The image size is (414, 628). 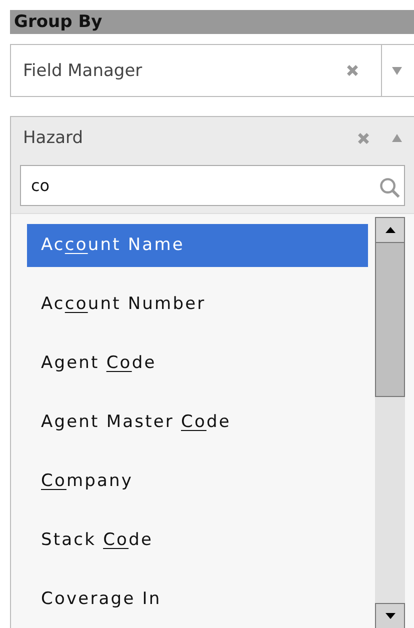 What do you see at coordinates (197, 304) in the screenshot?
I see `list-option: Acco unt Number` at bounding box center [197, 304].